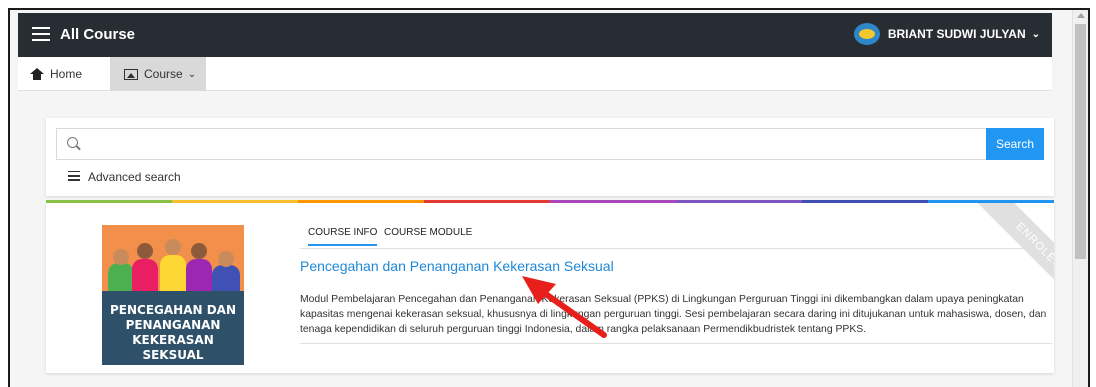 Image resolution: width=1096 pixels, height=387 pixels. I want to click on list-icon, so click(74, 176).